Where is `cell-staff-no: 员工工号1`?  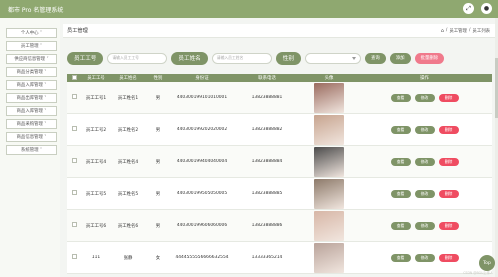
cell-staff-no: 员工工号1 is located at coordinates (96, 98).